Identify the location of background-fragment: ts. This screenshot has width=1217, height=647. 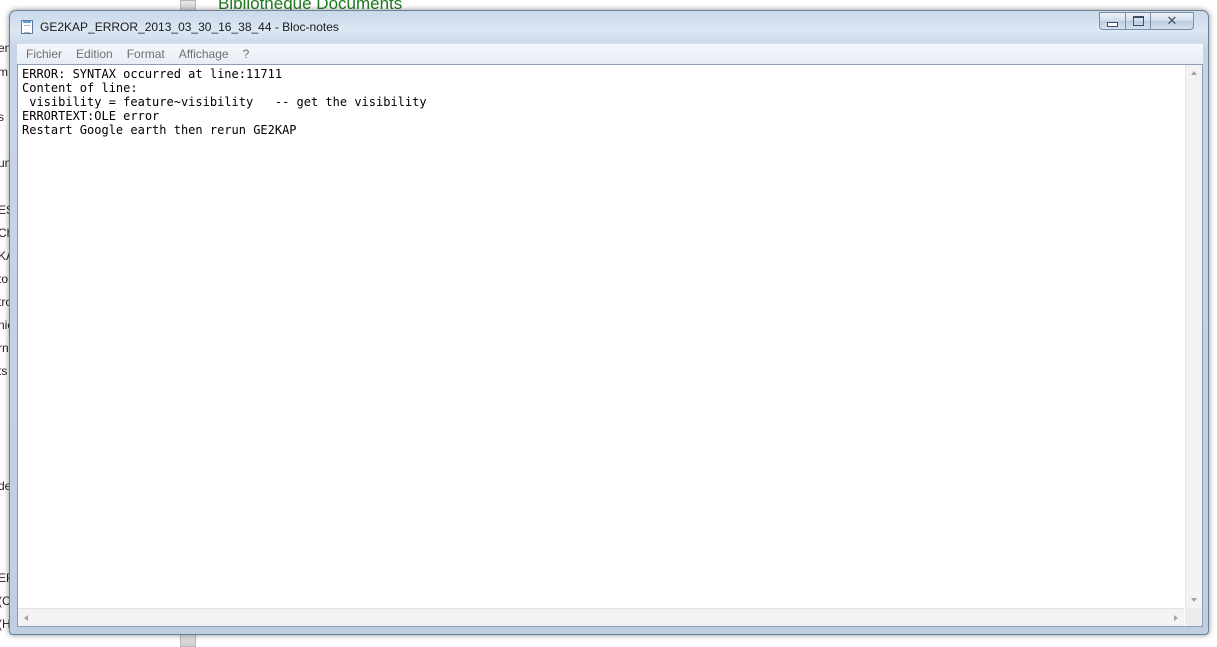
(4, 371).